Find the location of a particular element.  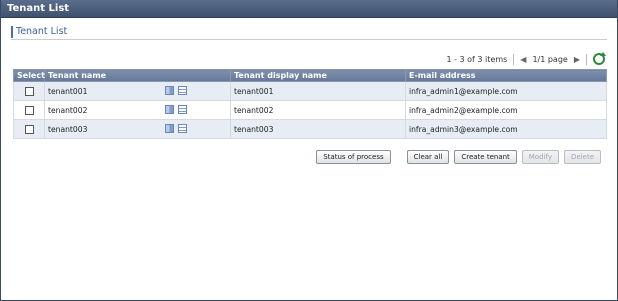

window-title: Tenant List is located at coordinates (309, 9).